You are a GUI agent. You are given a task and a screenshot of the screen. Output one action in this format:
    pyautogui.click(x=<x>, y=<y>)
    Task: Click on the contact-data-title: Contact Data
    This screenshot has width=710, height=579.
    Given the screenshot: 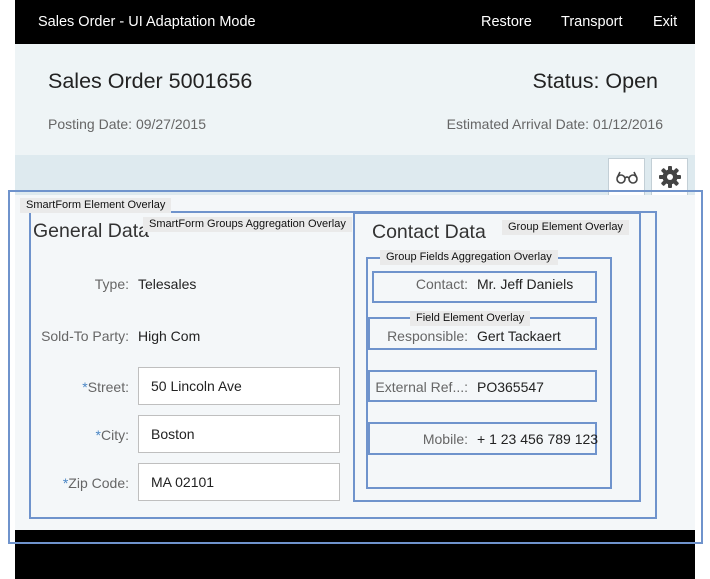 What is the action you would take?
    pyautogui.click(x=429, y=232)
    